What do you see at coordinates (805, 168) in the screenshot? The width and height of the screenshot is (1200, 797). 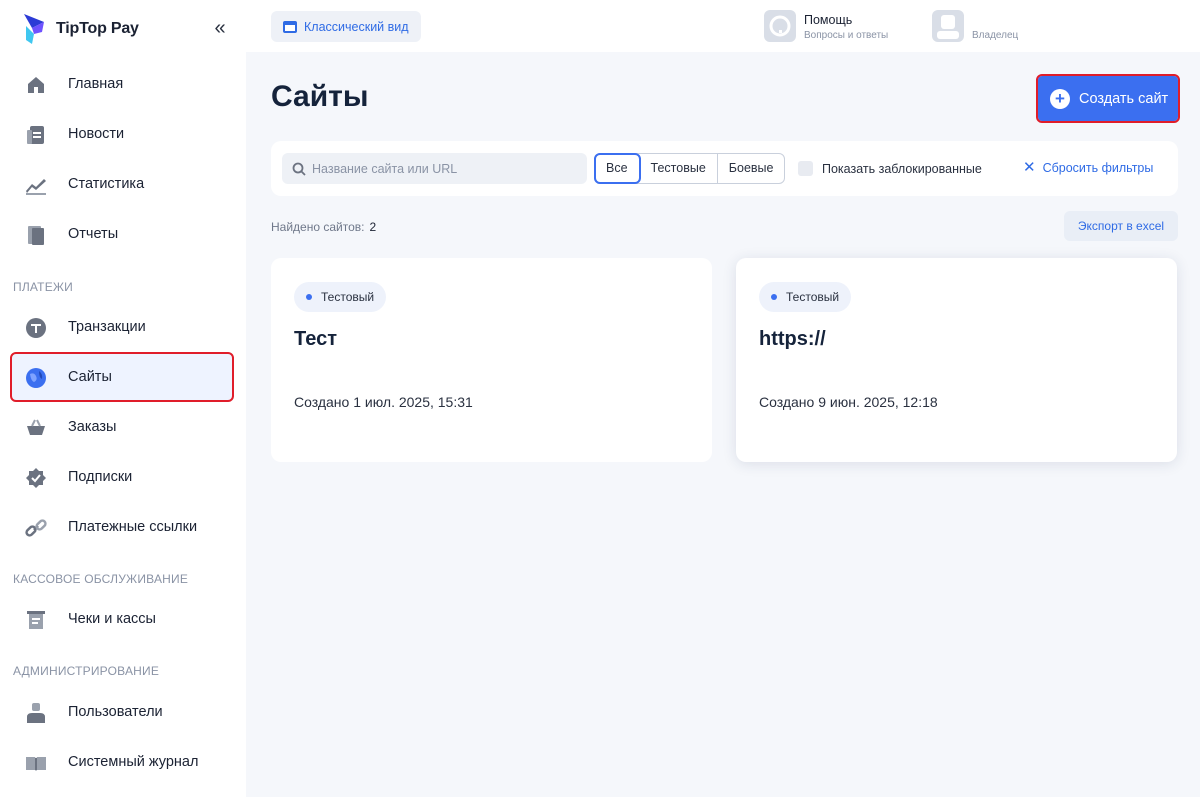 I see `checkbox-box` at bounding box center [805, 168].